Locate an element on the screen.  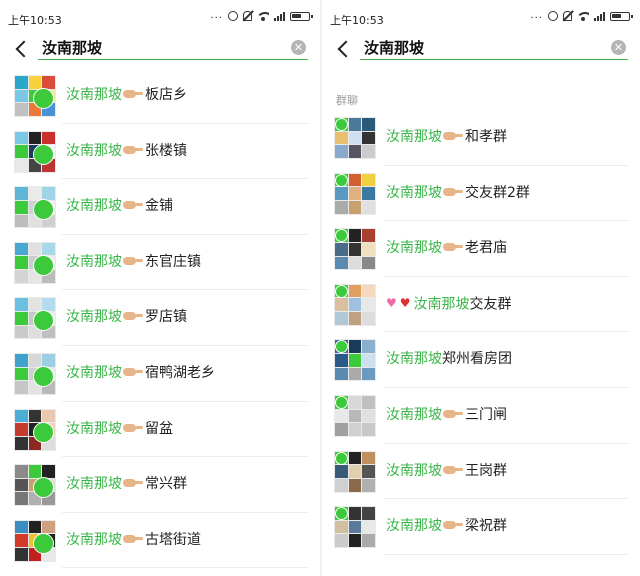
result-name: 梁祝群 is located at coordinates (486, 526).